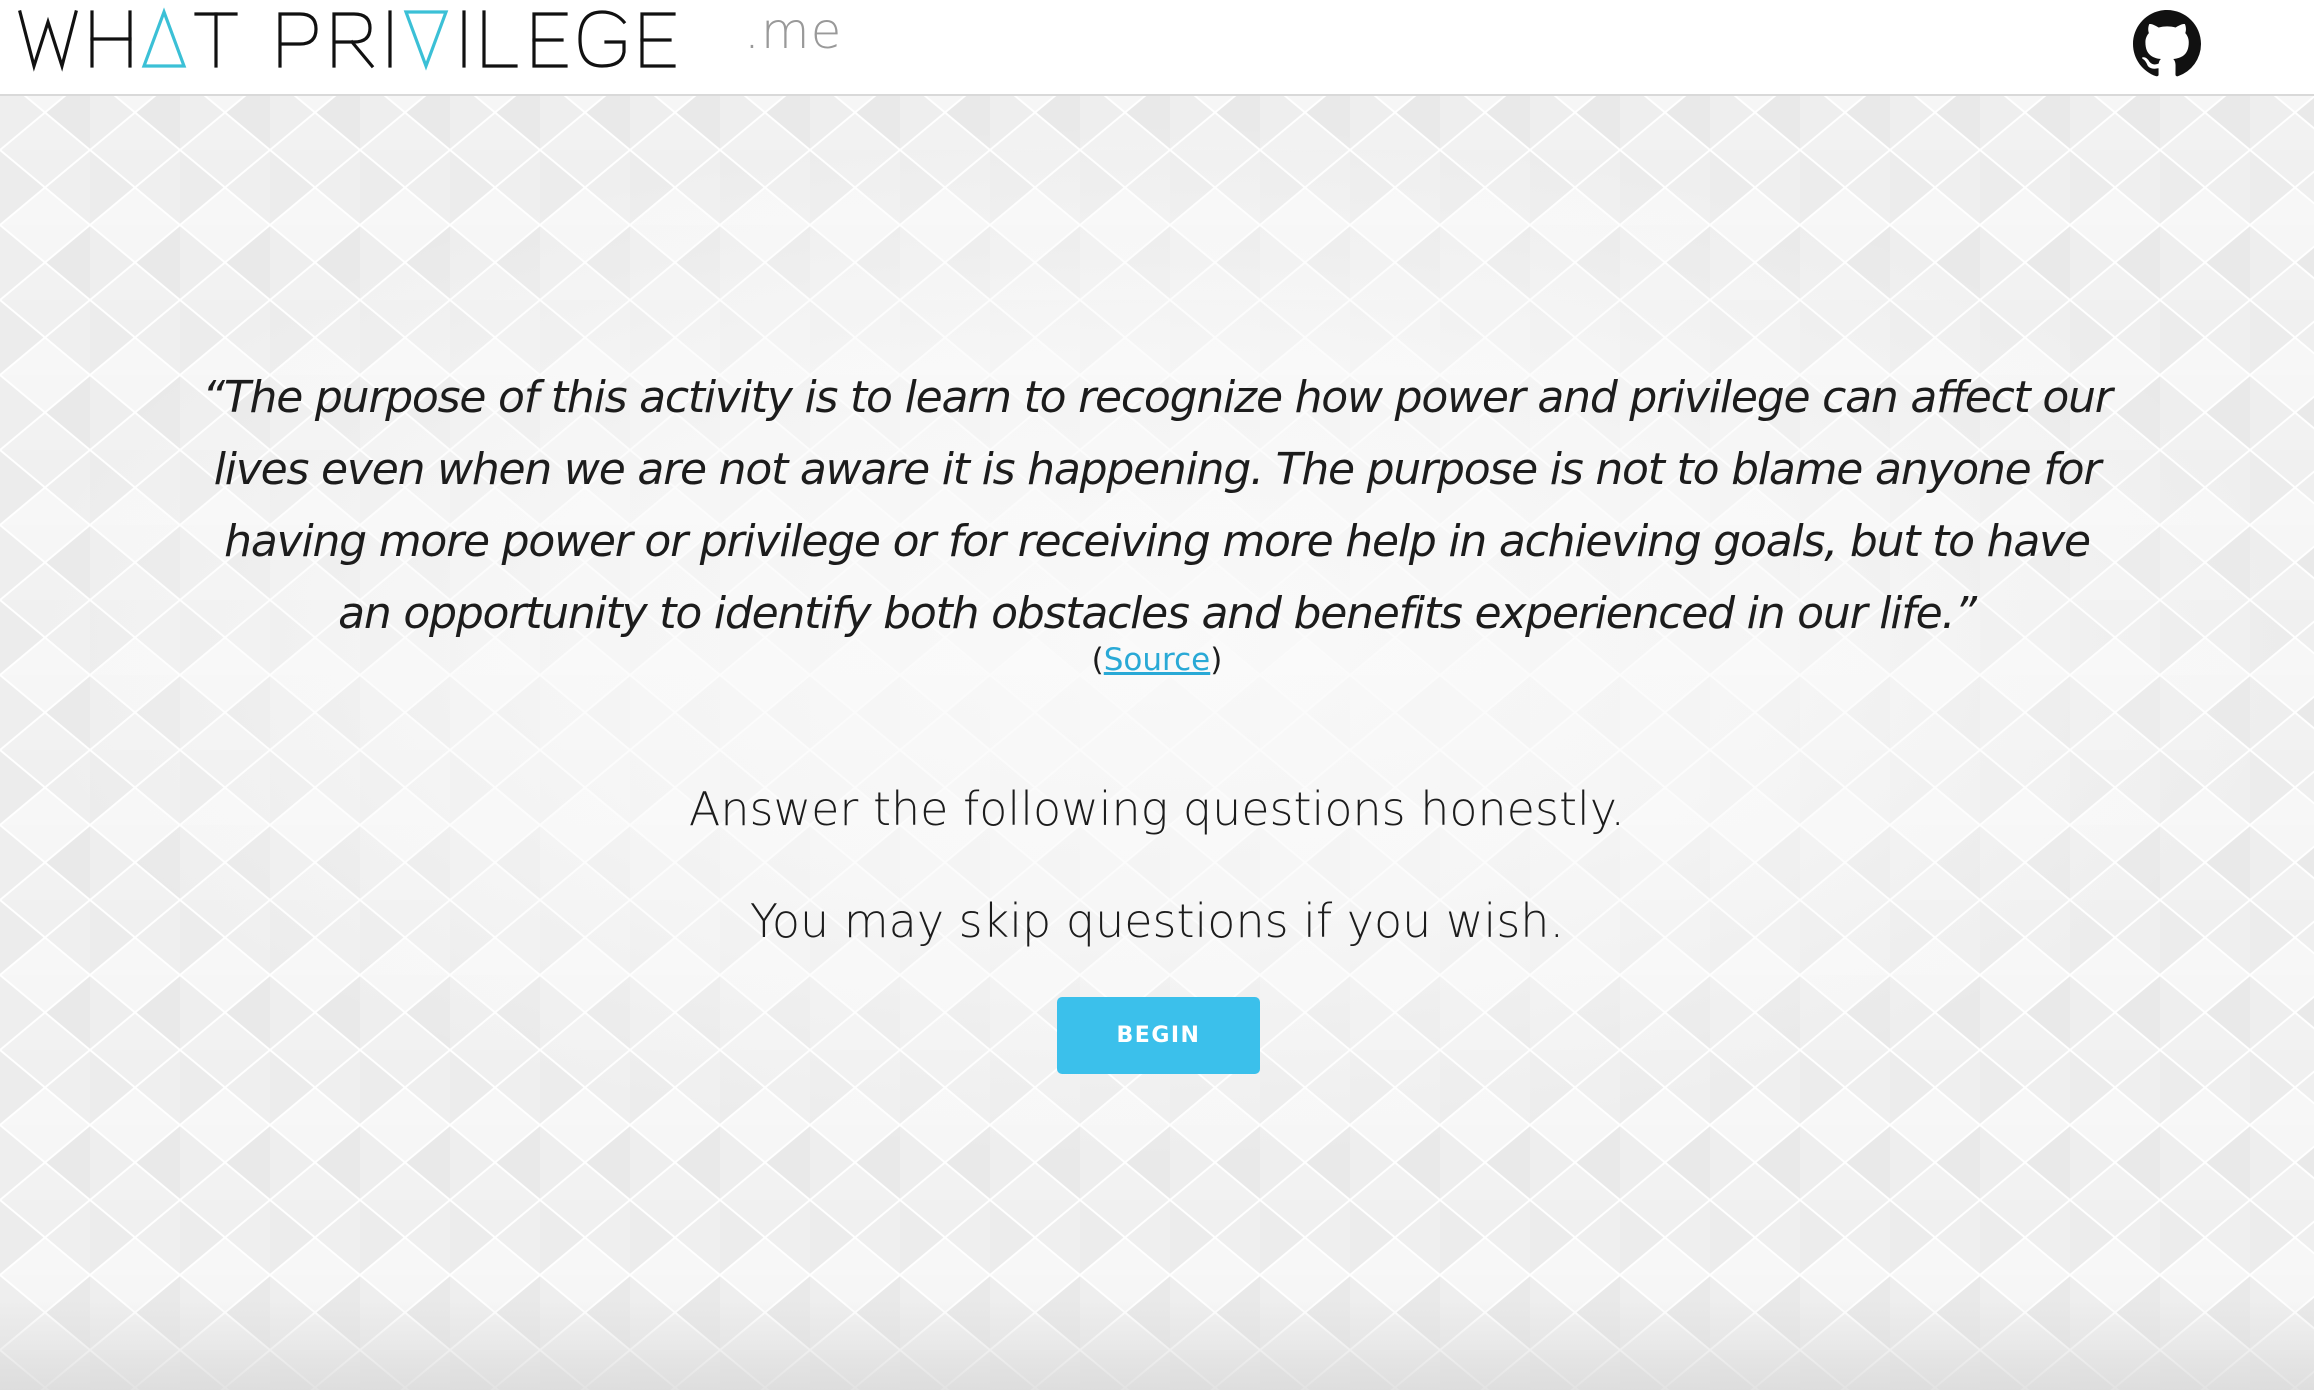 The height and width of the screenshot is (1390, 2314). Describe the element at coordinates (1216, 660) in the screenshot. I see `source-paren-close: )` at that location.